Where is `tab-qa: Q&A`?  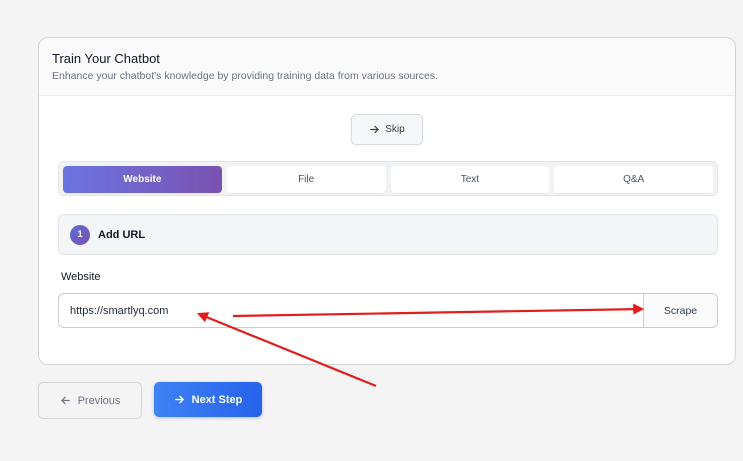 tab-qa: Q&A is located at coordinates (633, 179).